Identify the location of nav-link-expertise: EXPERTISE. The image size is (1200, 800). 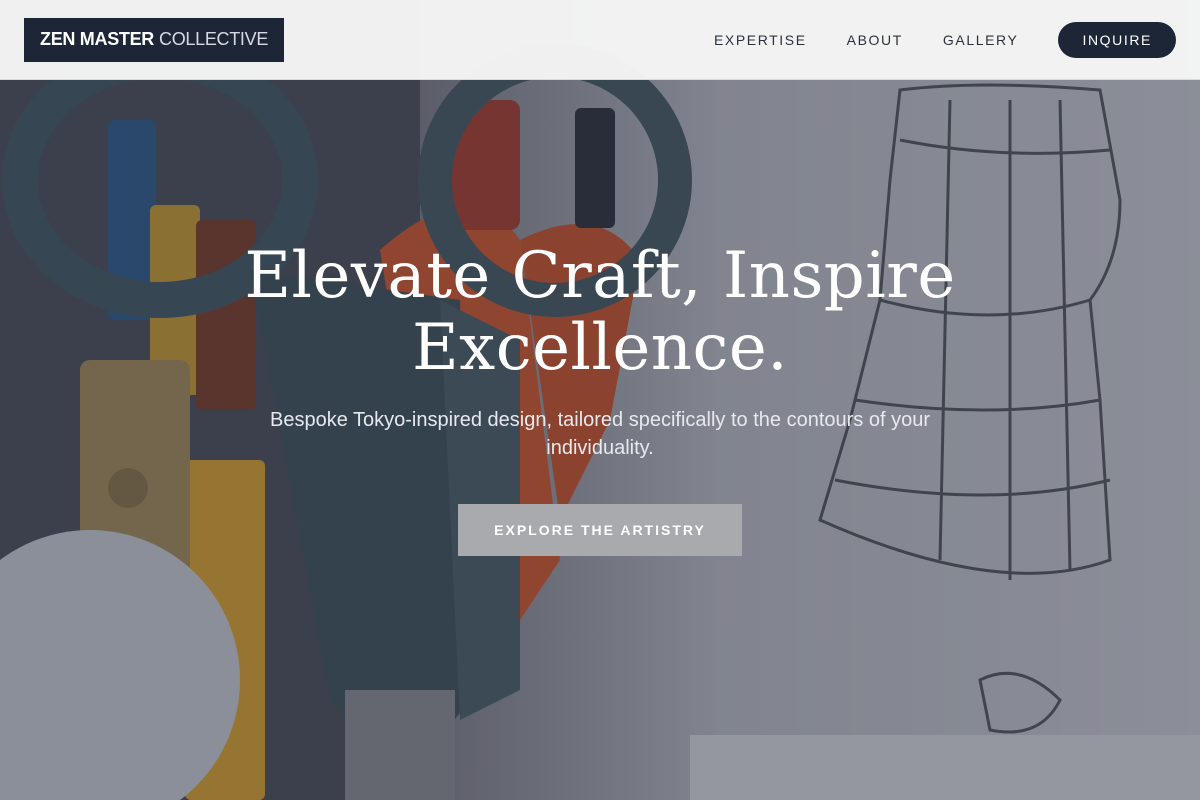
(760, 40).